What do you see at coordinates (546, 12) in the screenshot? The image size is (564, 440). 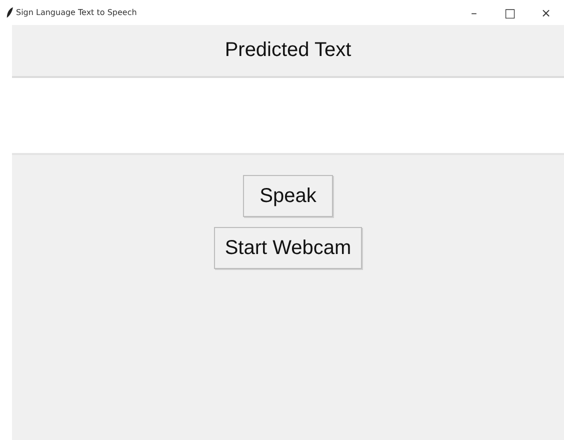 I see `close-button: ×` at bounding box center [546, 12].